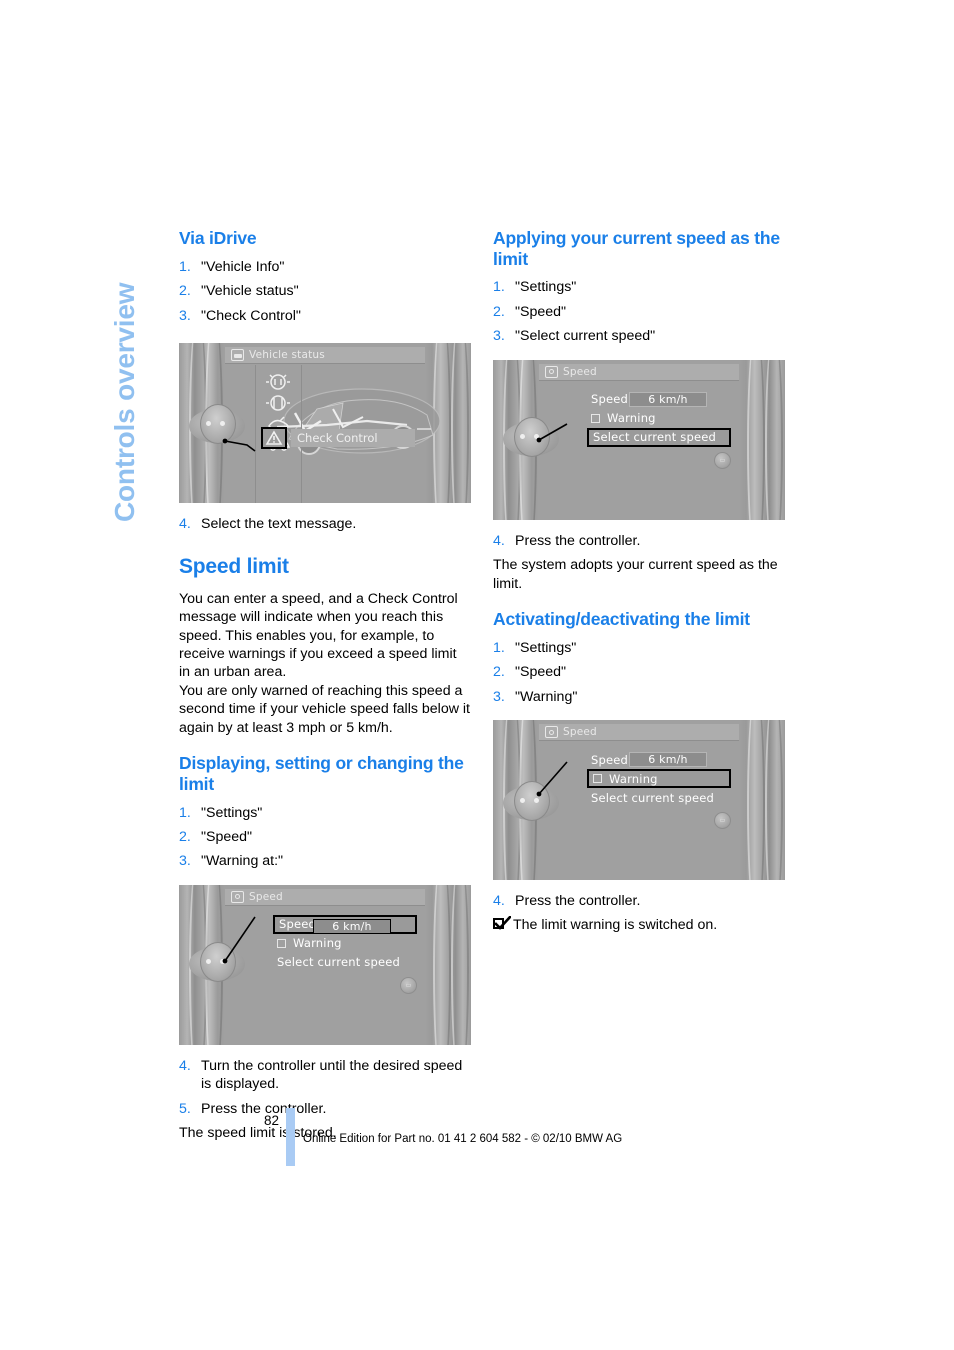  I want to click on step-text: "Warning at:", so click(242, 861).